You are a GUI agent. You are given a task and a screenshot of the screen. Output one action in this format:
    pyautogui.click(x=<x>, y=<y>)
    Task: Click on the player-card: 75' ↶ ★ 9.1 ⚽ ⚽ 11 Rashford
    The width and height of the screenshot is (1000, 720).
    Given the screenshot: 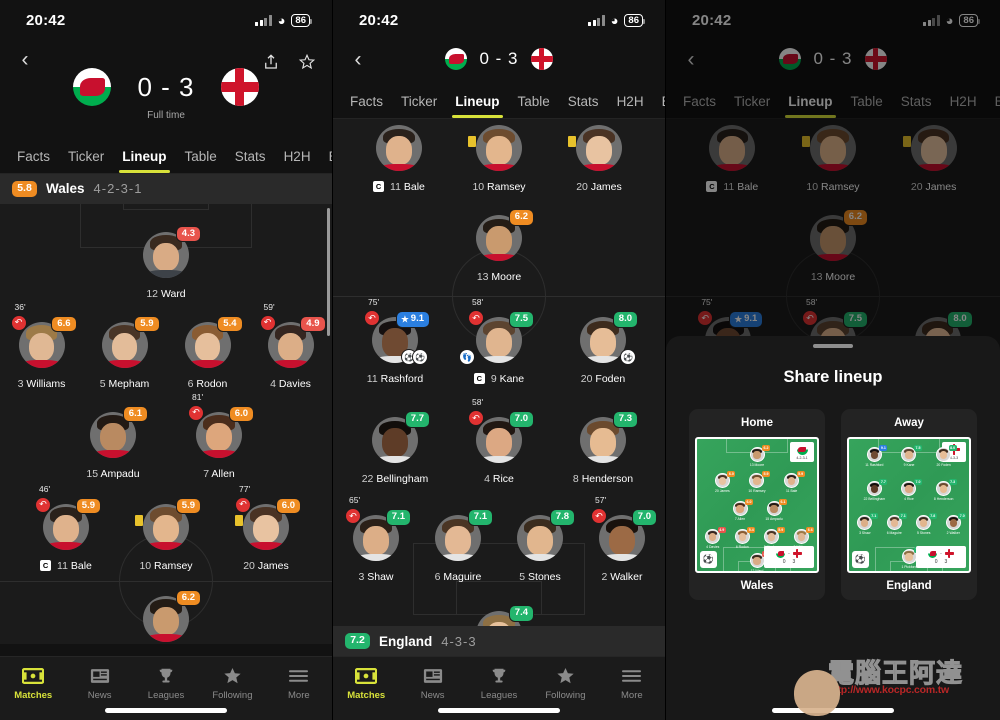 What is the action you would take?
    pyautogui.click(x=395, y=341)
    